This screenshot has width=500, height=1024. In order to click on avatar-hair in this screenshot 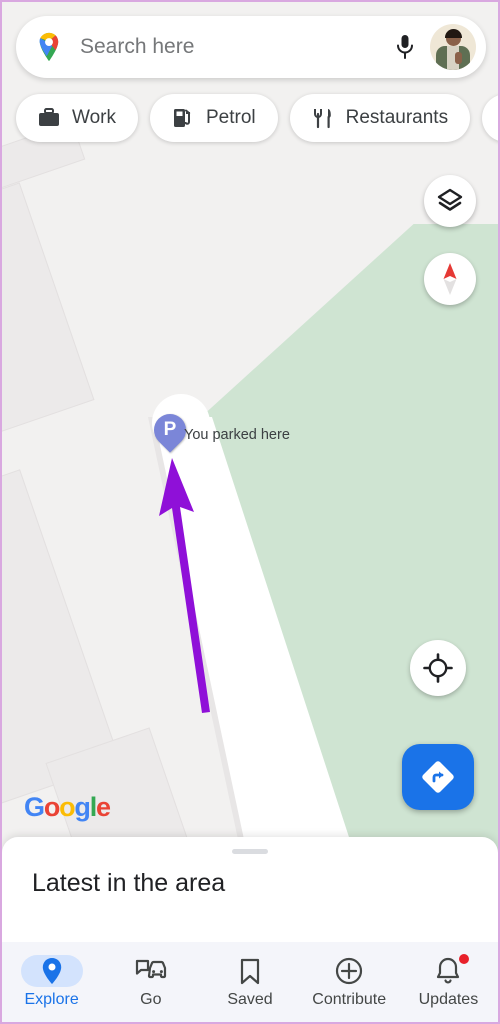, I will do `click(453, 33)`.